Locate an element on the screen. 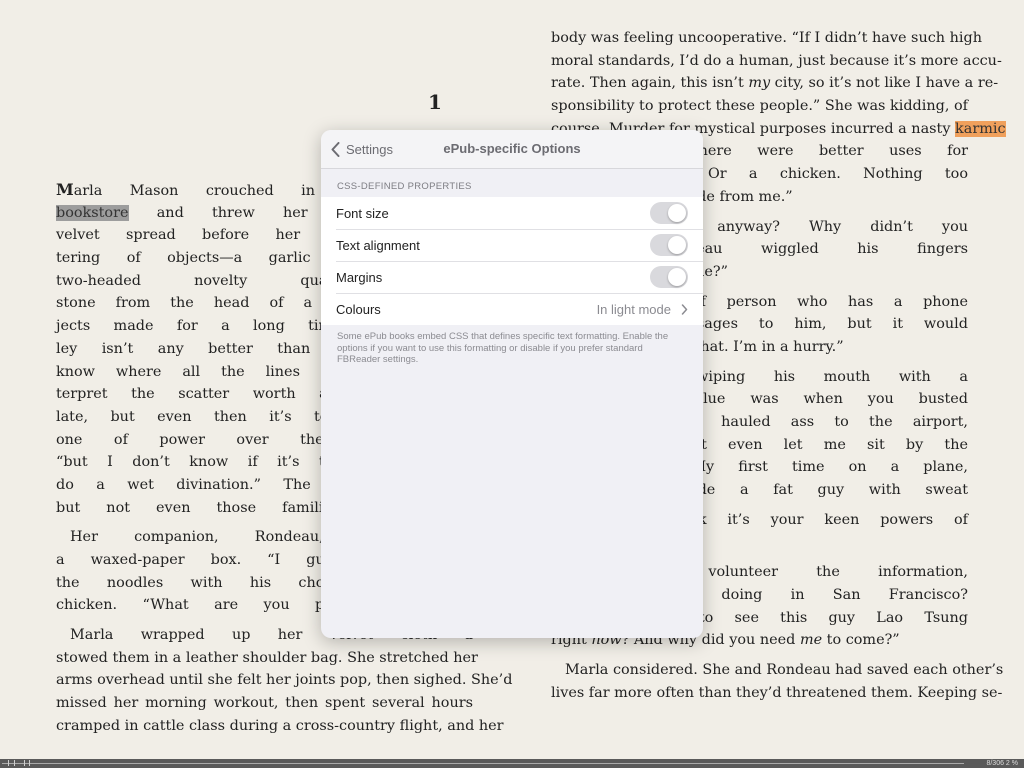 The height and width of the screenshot is (768, 1024). highlighted-word: karmic is located at coordinates (980, 128).